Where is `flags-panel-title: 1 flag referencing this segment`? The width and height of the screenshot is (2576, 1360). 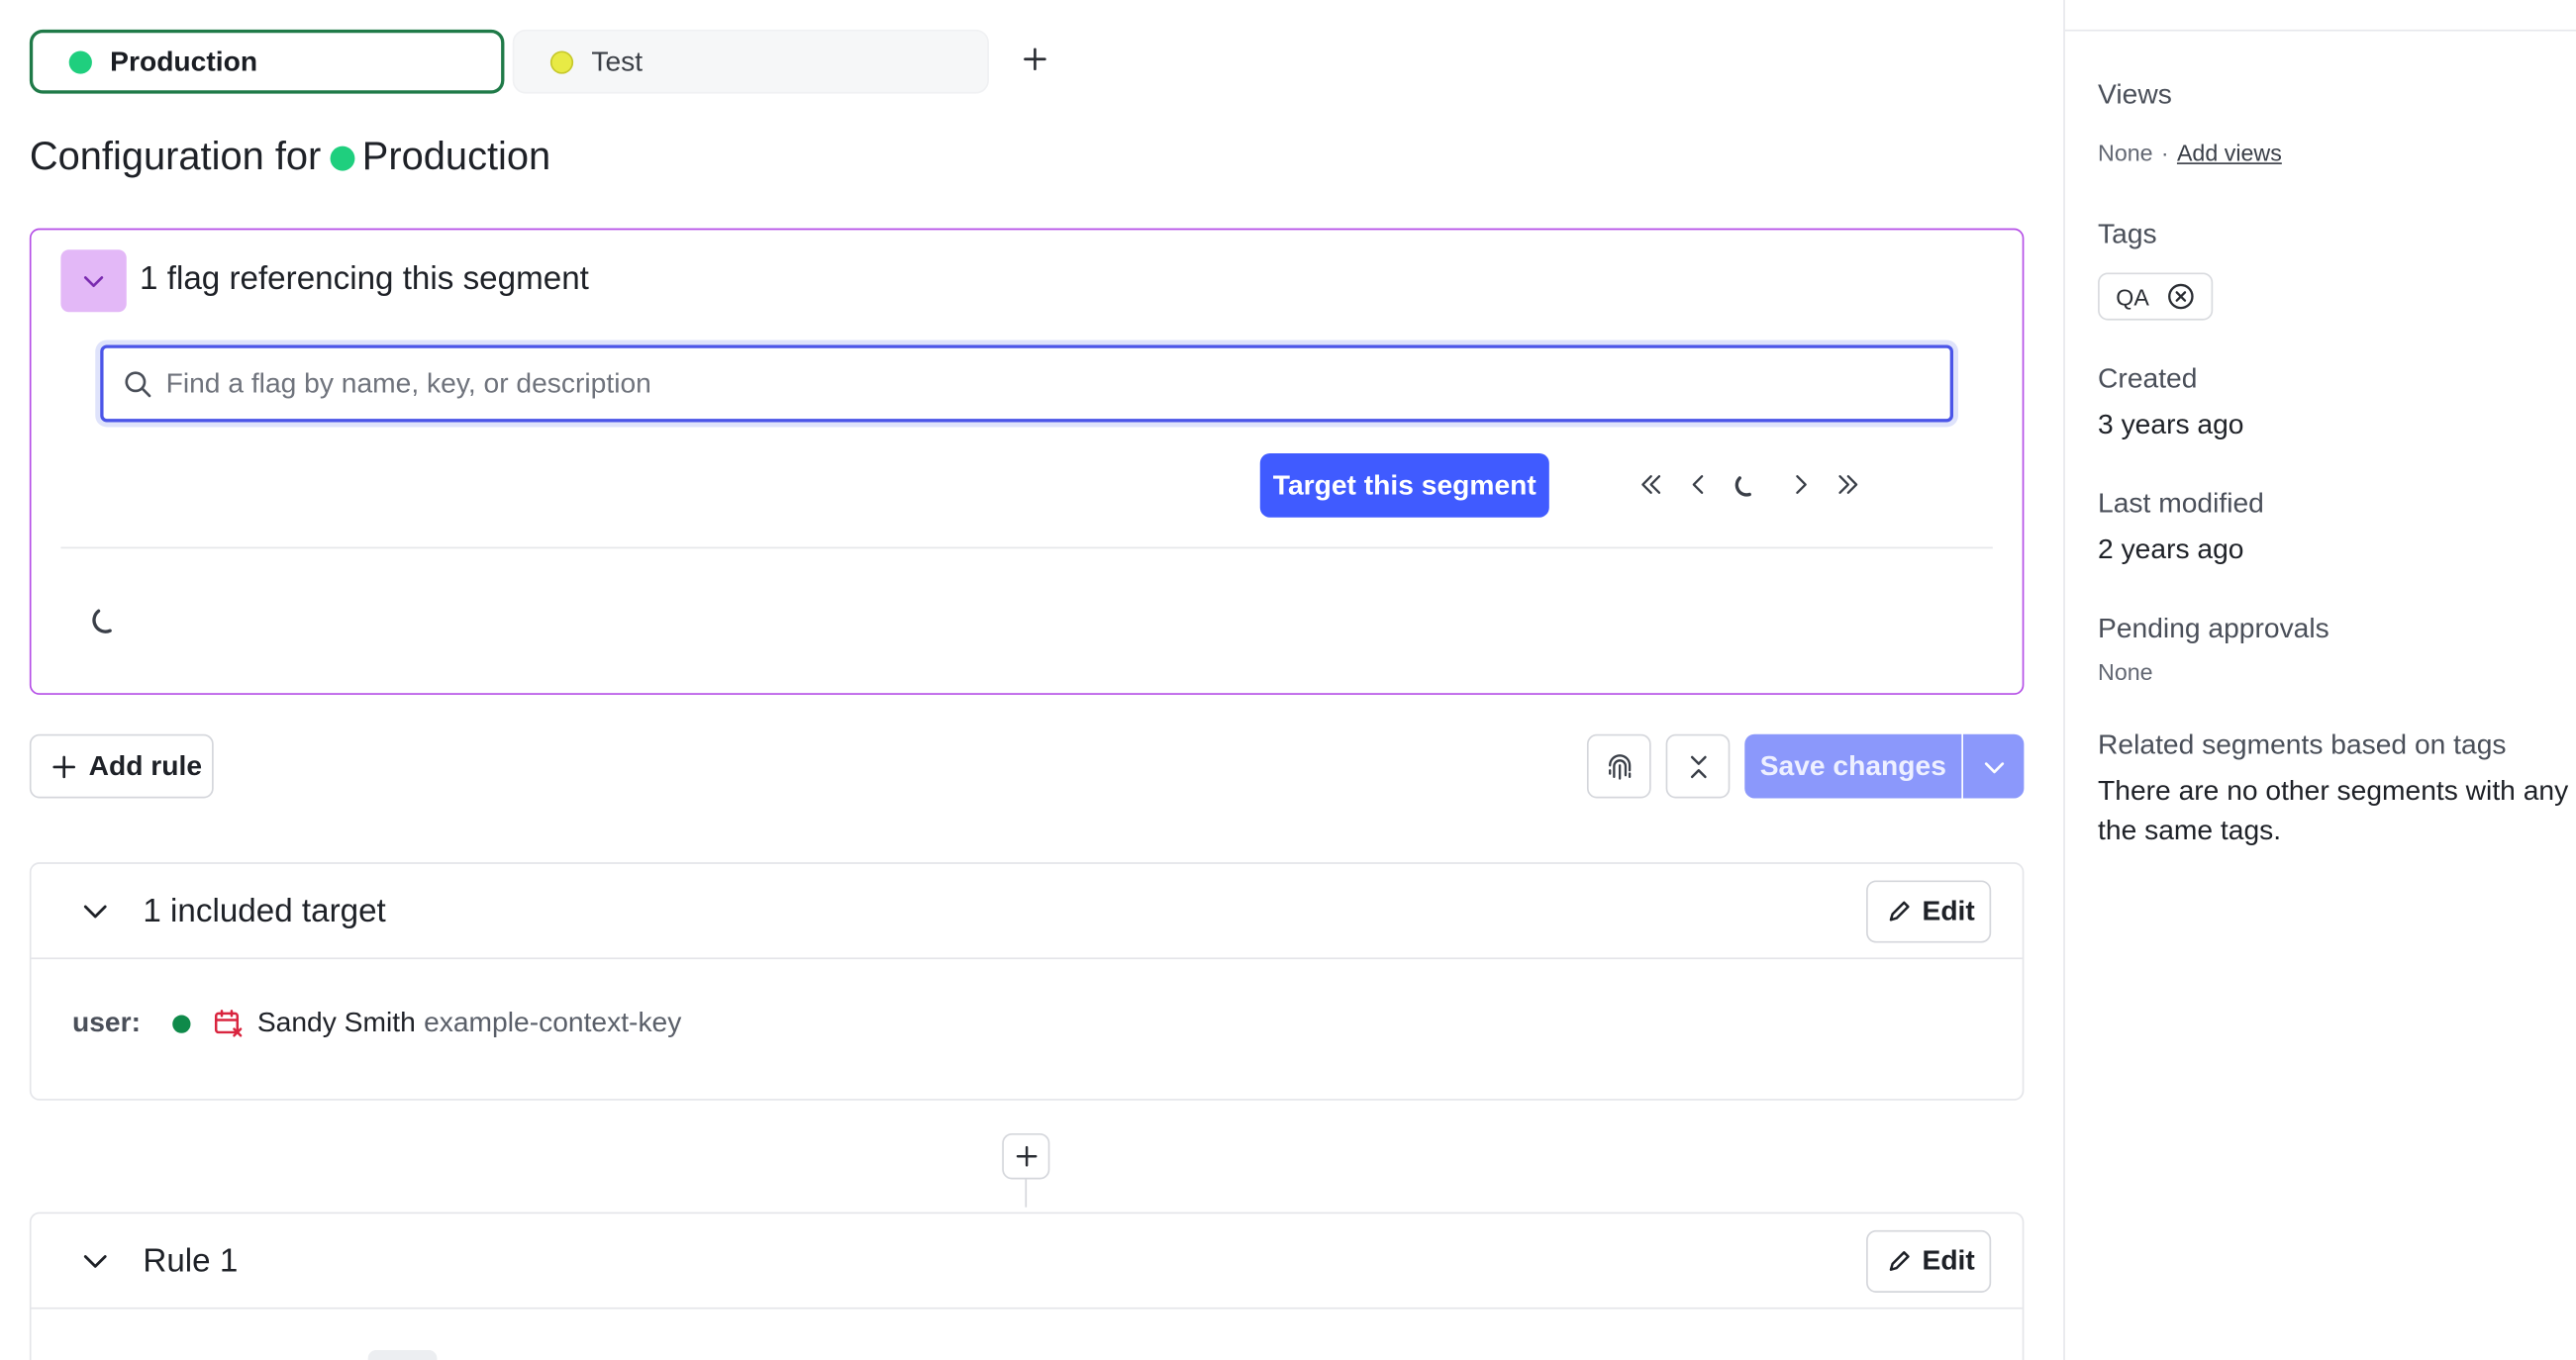
flags-panel-title: 1 flag referencing this segment is located at coordinates (365, 279).